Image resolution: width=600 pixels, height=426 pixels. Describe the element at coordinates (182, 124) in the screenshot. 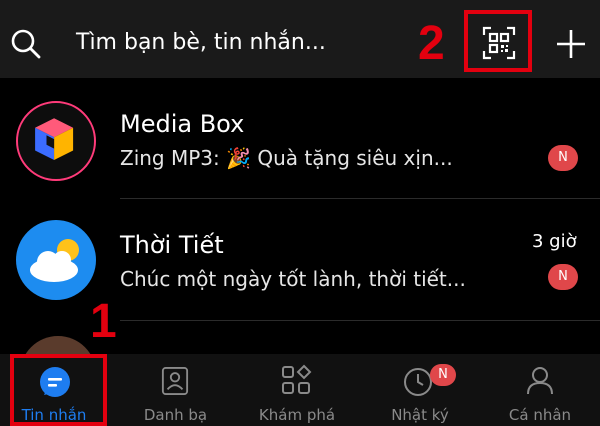

I see `chat-name: Media Box` at that location.